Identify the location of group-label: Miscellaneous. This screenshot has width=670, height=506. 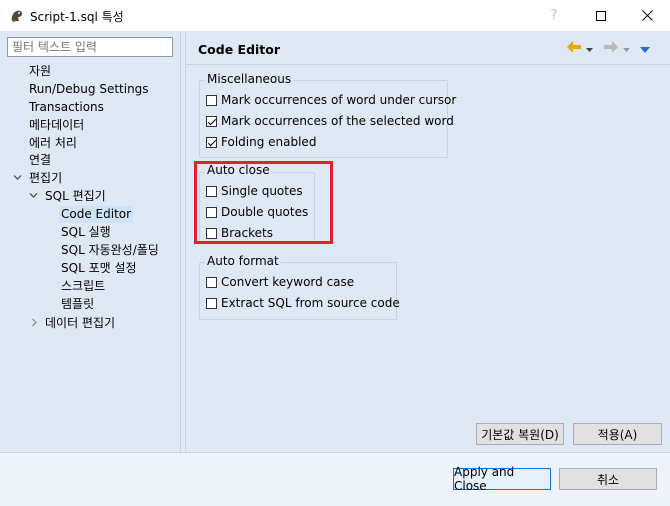
(249, 79).